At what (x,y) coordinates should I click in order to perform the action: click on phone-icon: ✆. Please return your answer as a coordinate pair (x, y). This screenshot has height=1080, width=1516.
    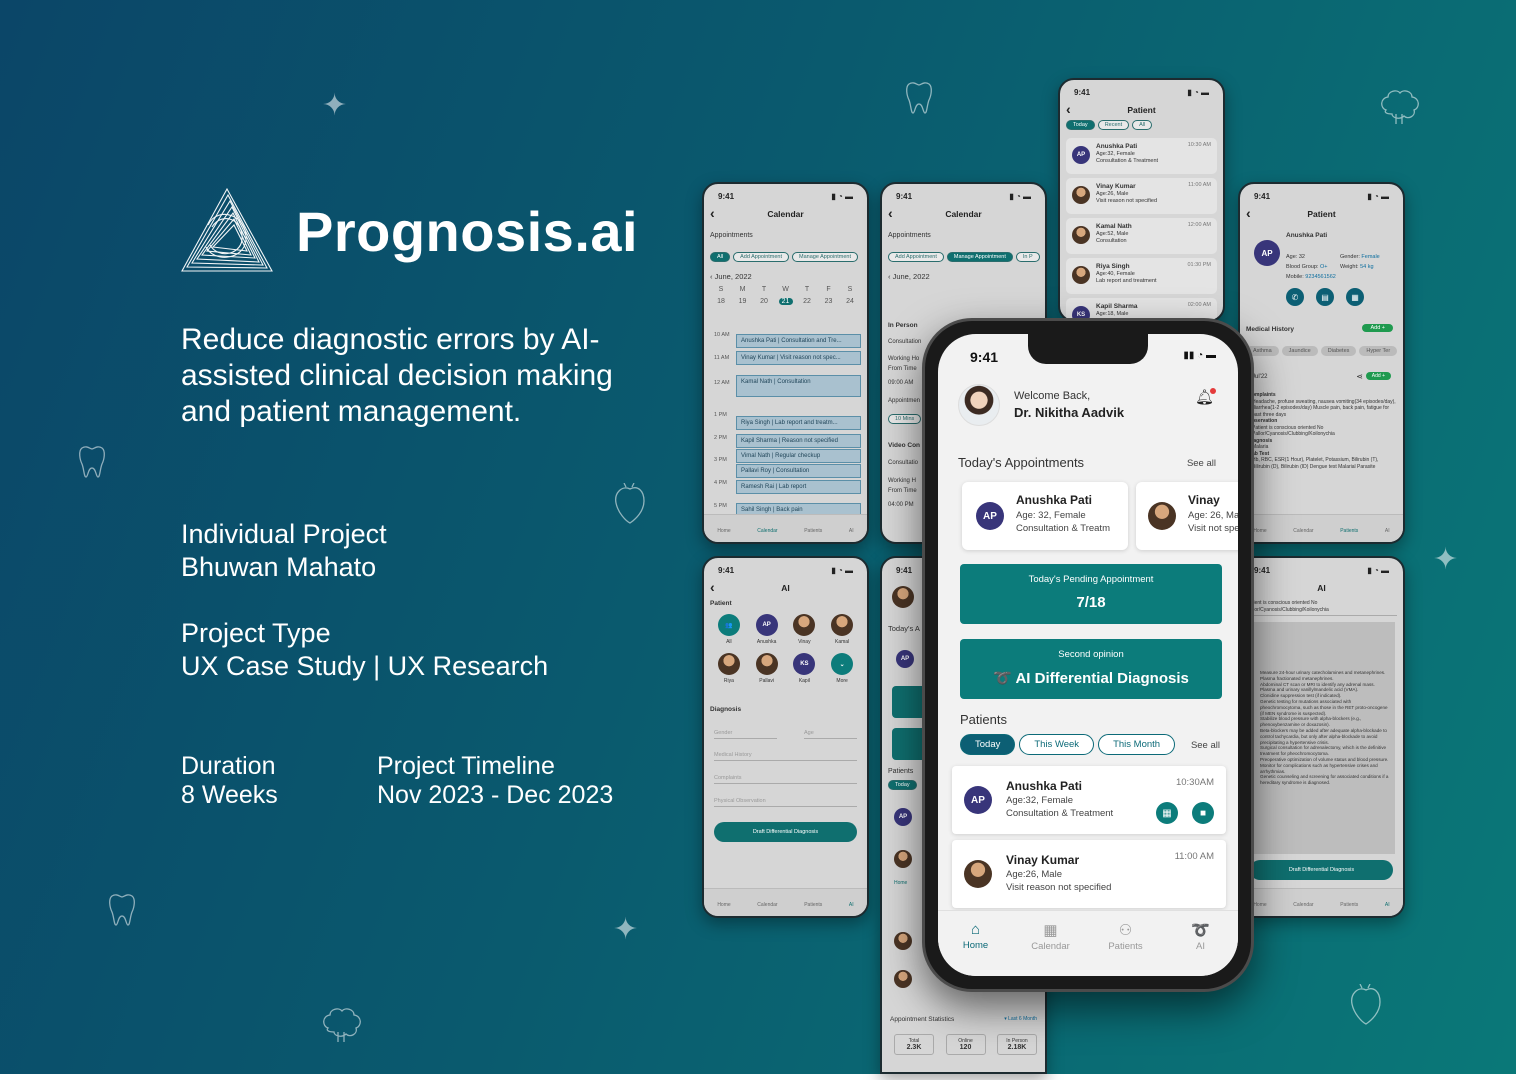
    Looking at the image, I should click on (1295, 297).